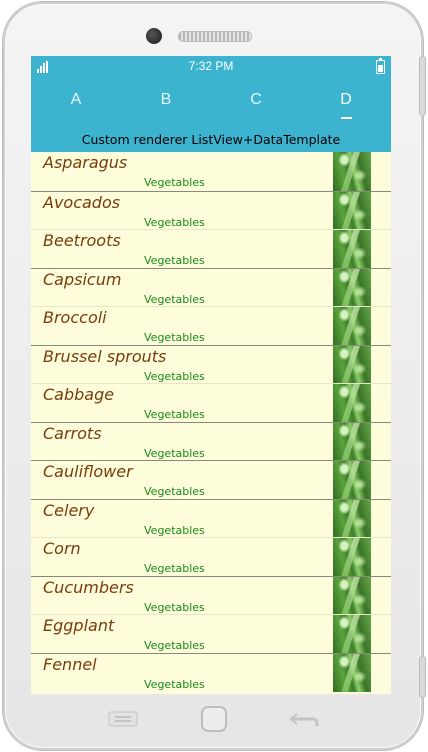  I want to click on tab-b: B, so click(166, 102).